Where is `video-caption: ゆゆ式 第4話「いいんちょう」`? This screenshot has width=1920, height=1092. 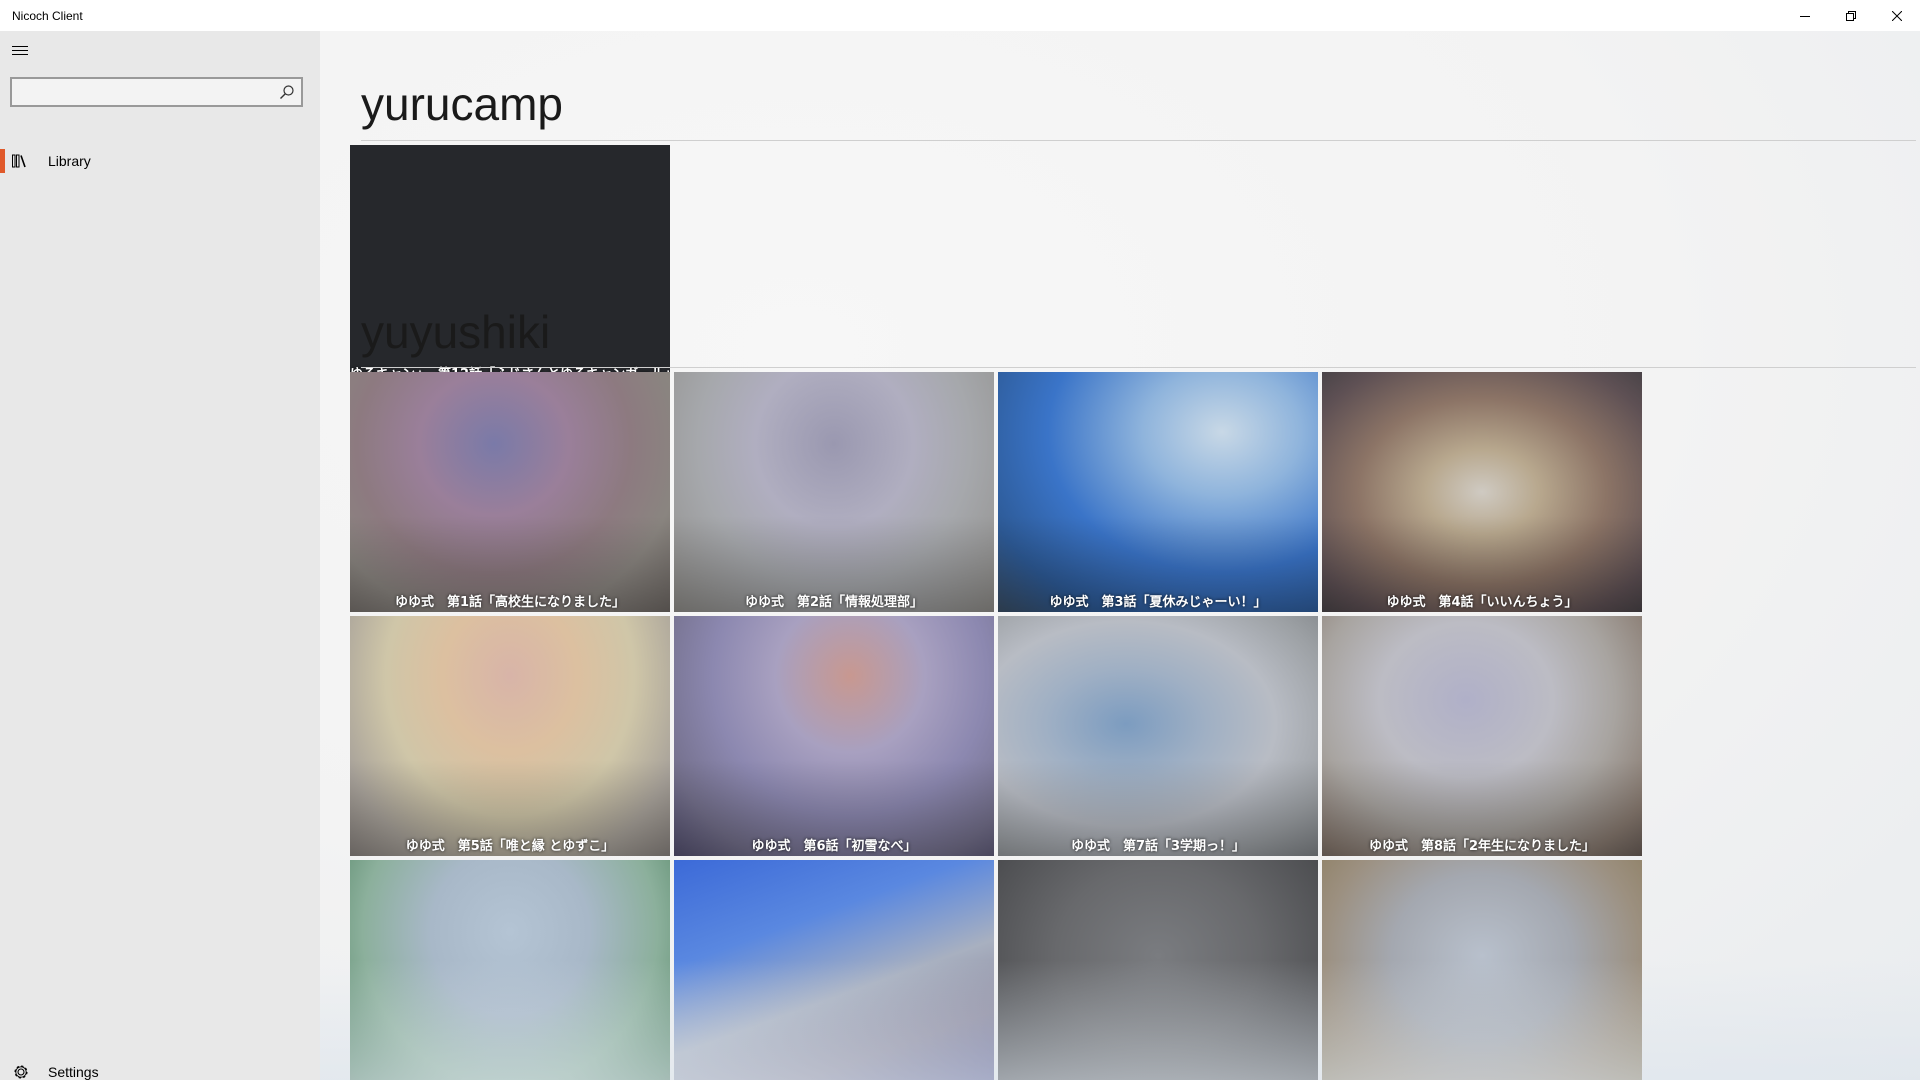 video-caption: ゆゆ式 第4話「いいんちょう」 is located at coordinates (1482, 602).